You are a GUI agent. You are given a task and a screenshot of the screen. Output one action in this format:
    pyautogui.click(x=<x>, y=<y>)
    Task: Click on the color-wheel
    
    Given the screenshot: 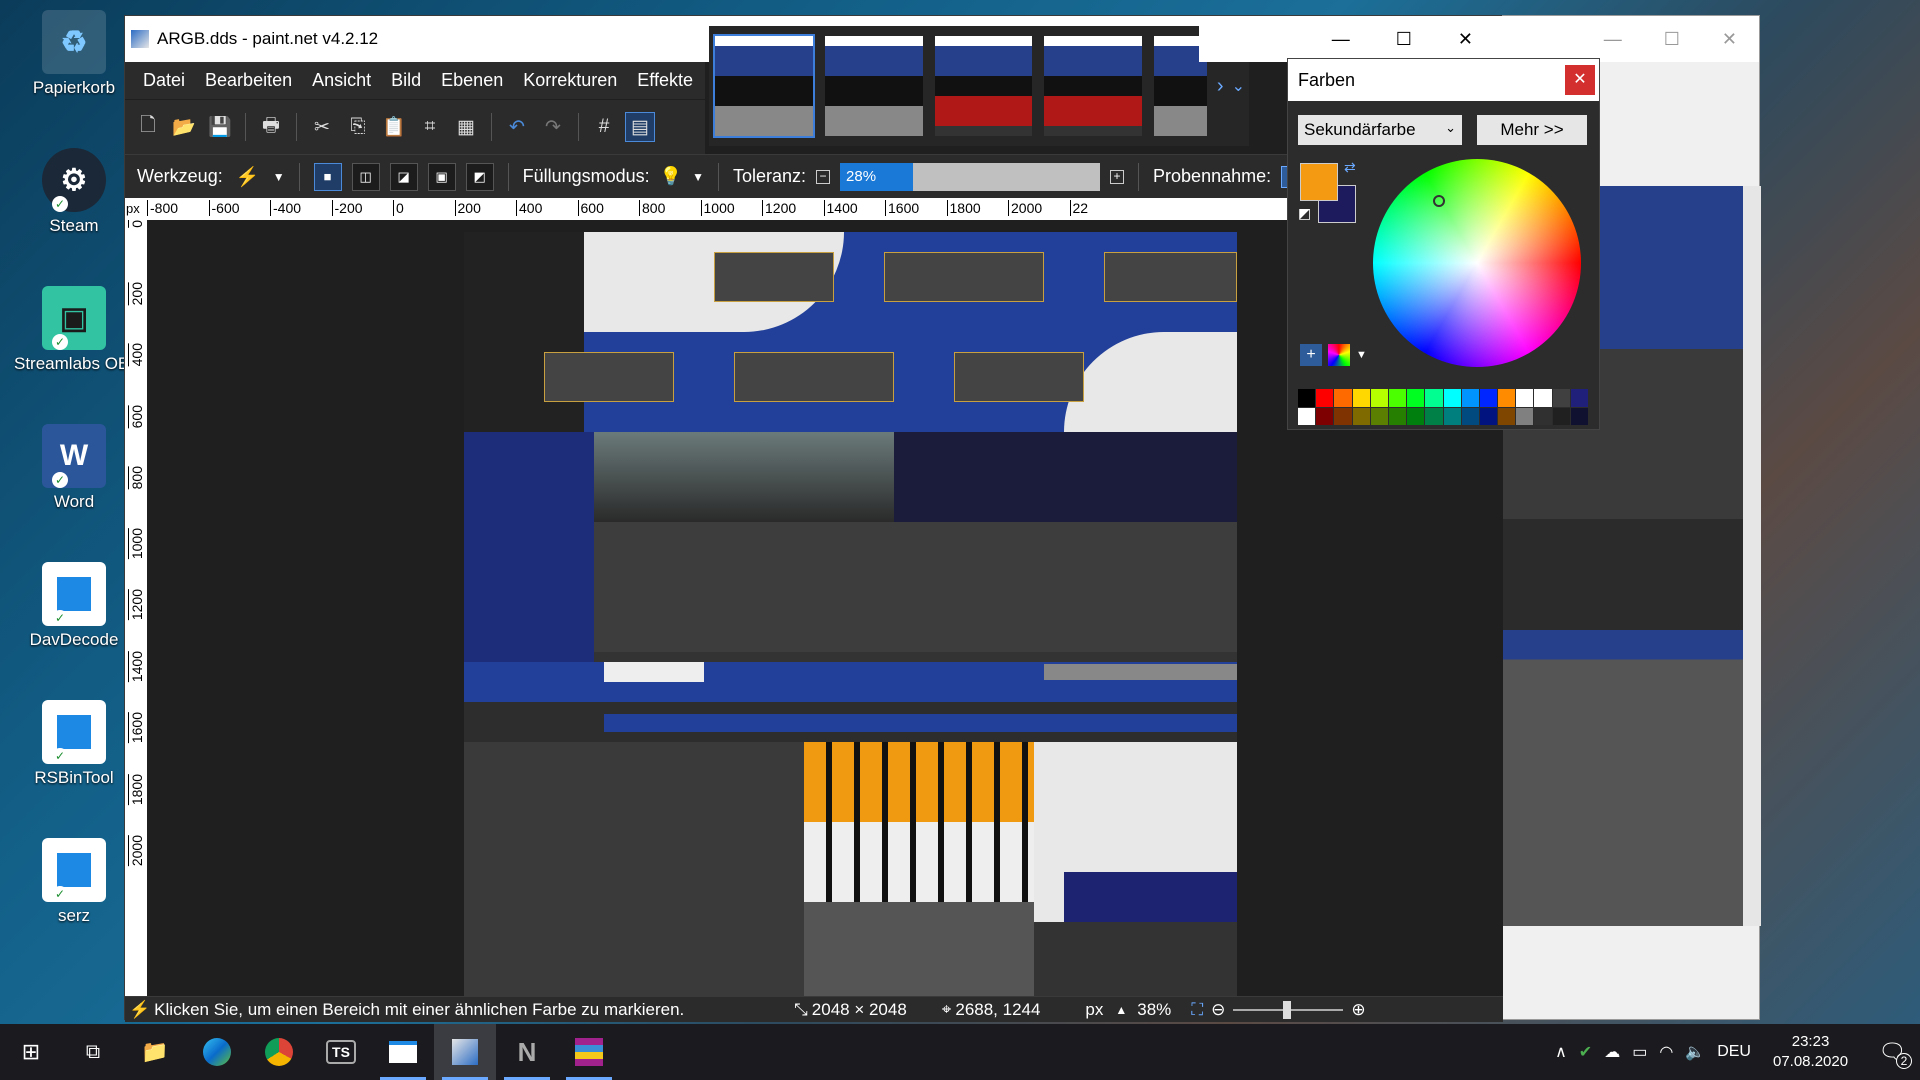 What is the action you would take?
    pyautogui.click(x=1477, y=263)
    